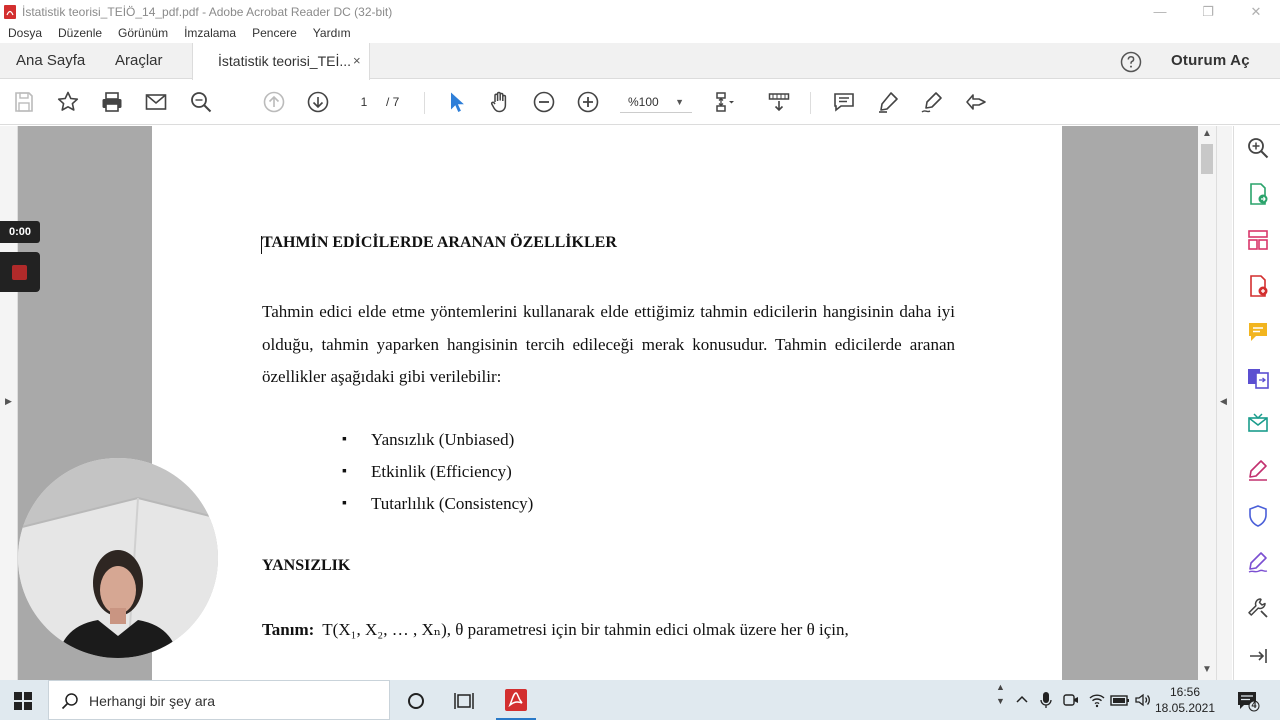 This screenshot has height=720, width=1280. Describe the element at coordinates (1001, 694) in the screenshot. I see `scroll-tray-arrows: ▲ ▼` at that location.